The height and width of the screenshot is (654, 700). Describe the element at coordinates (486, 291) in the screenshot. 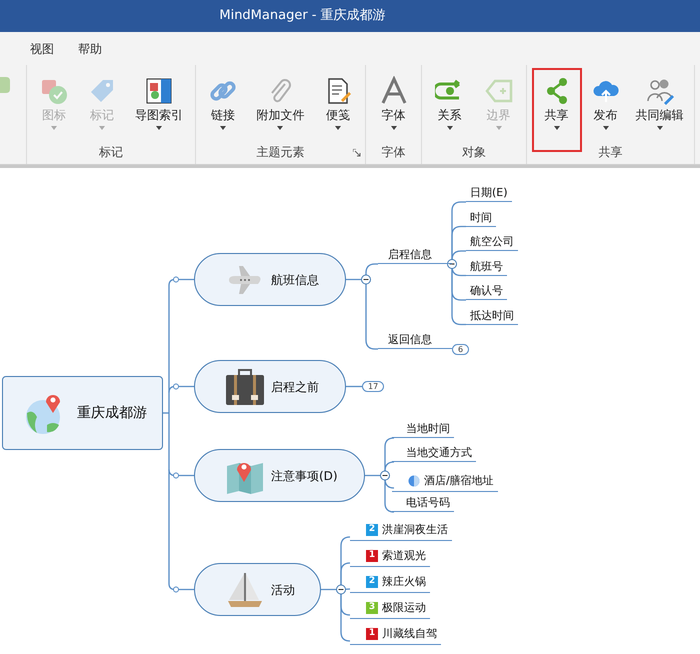

I see `subtopic-label: 确认号` at that location.